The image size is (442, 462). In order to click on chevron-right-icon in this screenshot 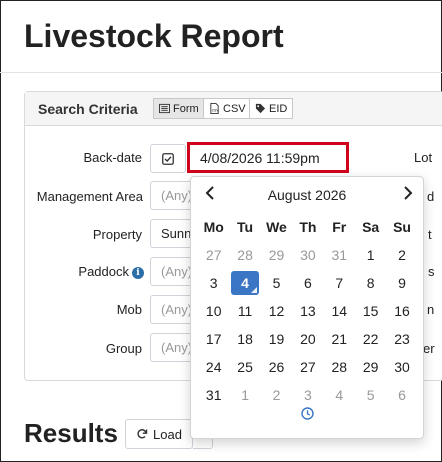, I will do `click(408, 195)`.